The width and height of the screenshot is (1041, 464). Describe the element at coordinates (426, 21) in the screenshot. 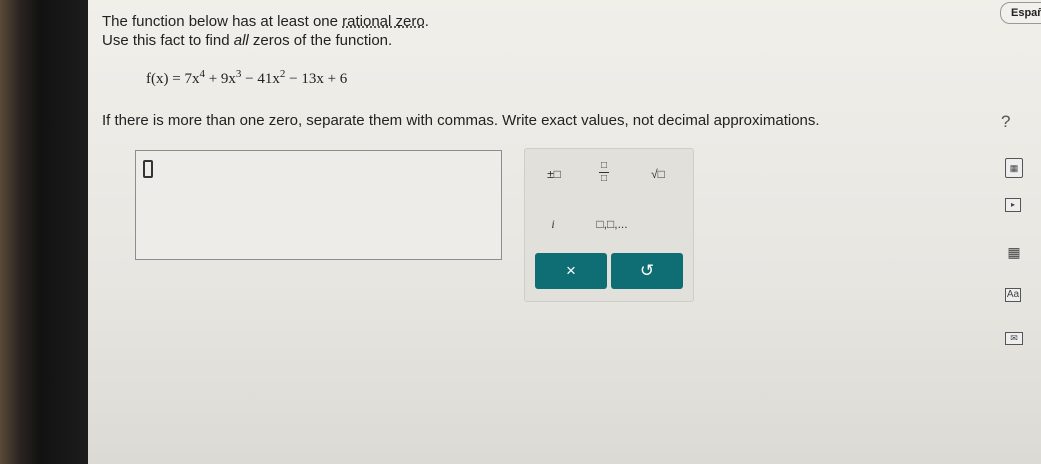

I see `line1-period: .` at that location.